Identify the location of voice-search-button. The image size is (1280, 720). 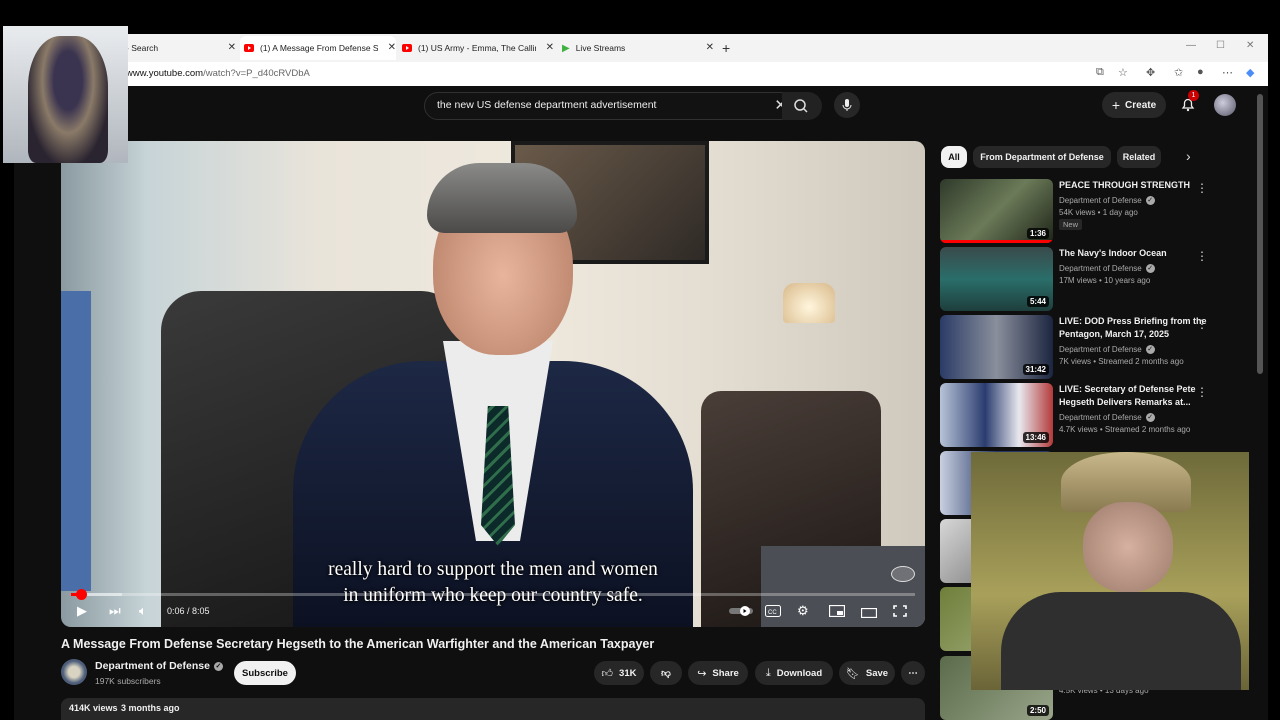
(847, 105).